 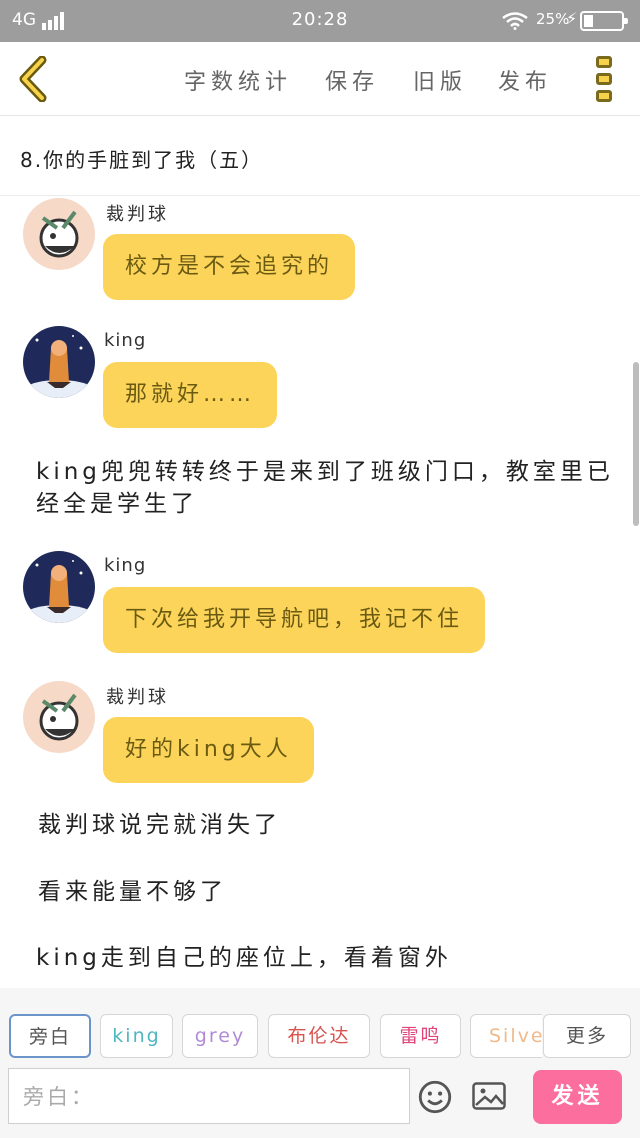 I want to click on more-menu-icon, so click(x=605, y=80).